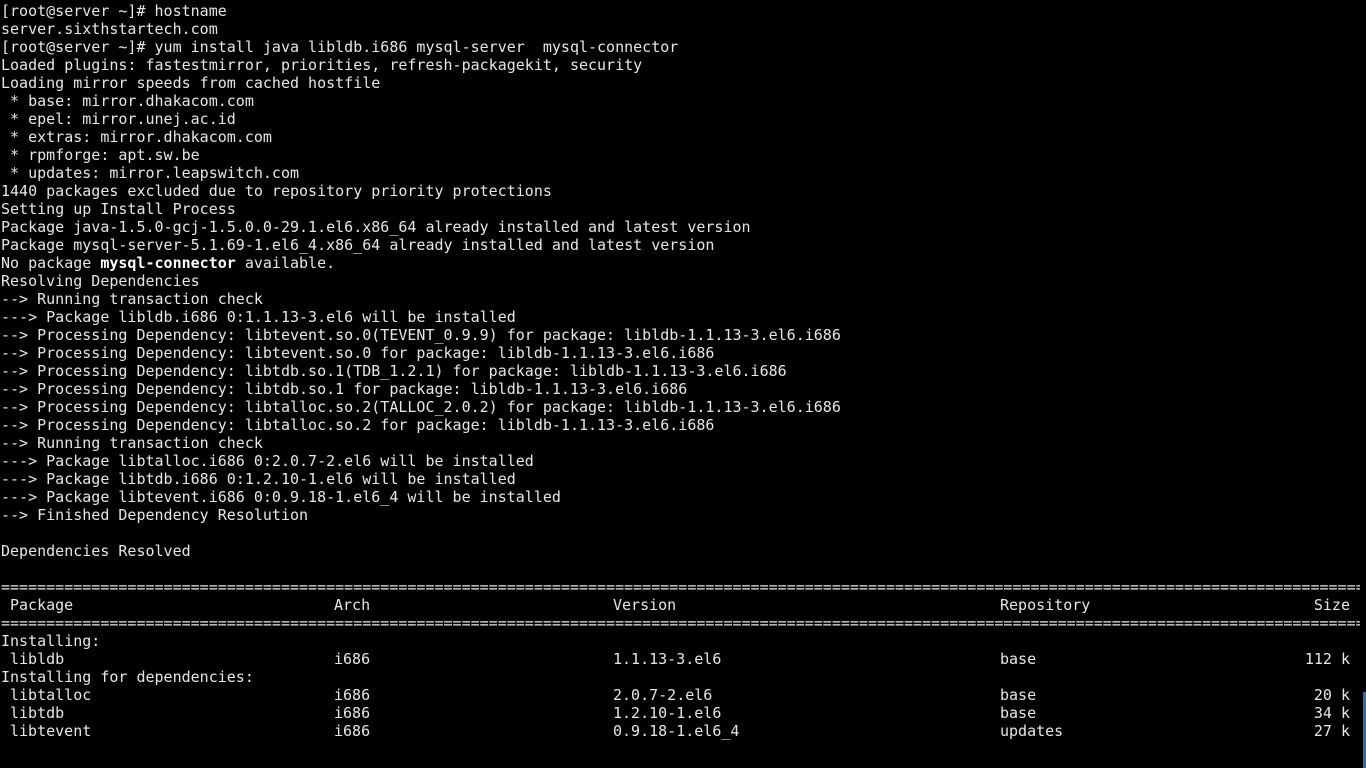 The image size is (1366, 768). What do you see at coordinates (118, 209) in the screenshot?
I see `output-line: Setting up Install Process` at bounding box center [118, 209].